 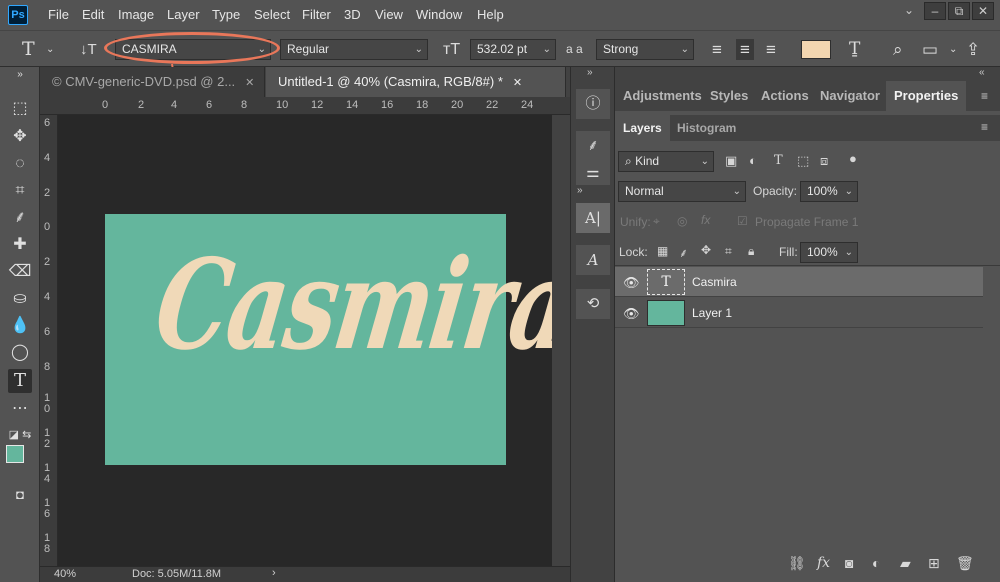 I want to click on new-layer-icon: ⊞, so click(x=934, y=563).